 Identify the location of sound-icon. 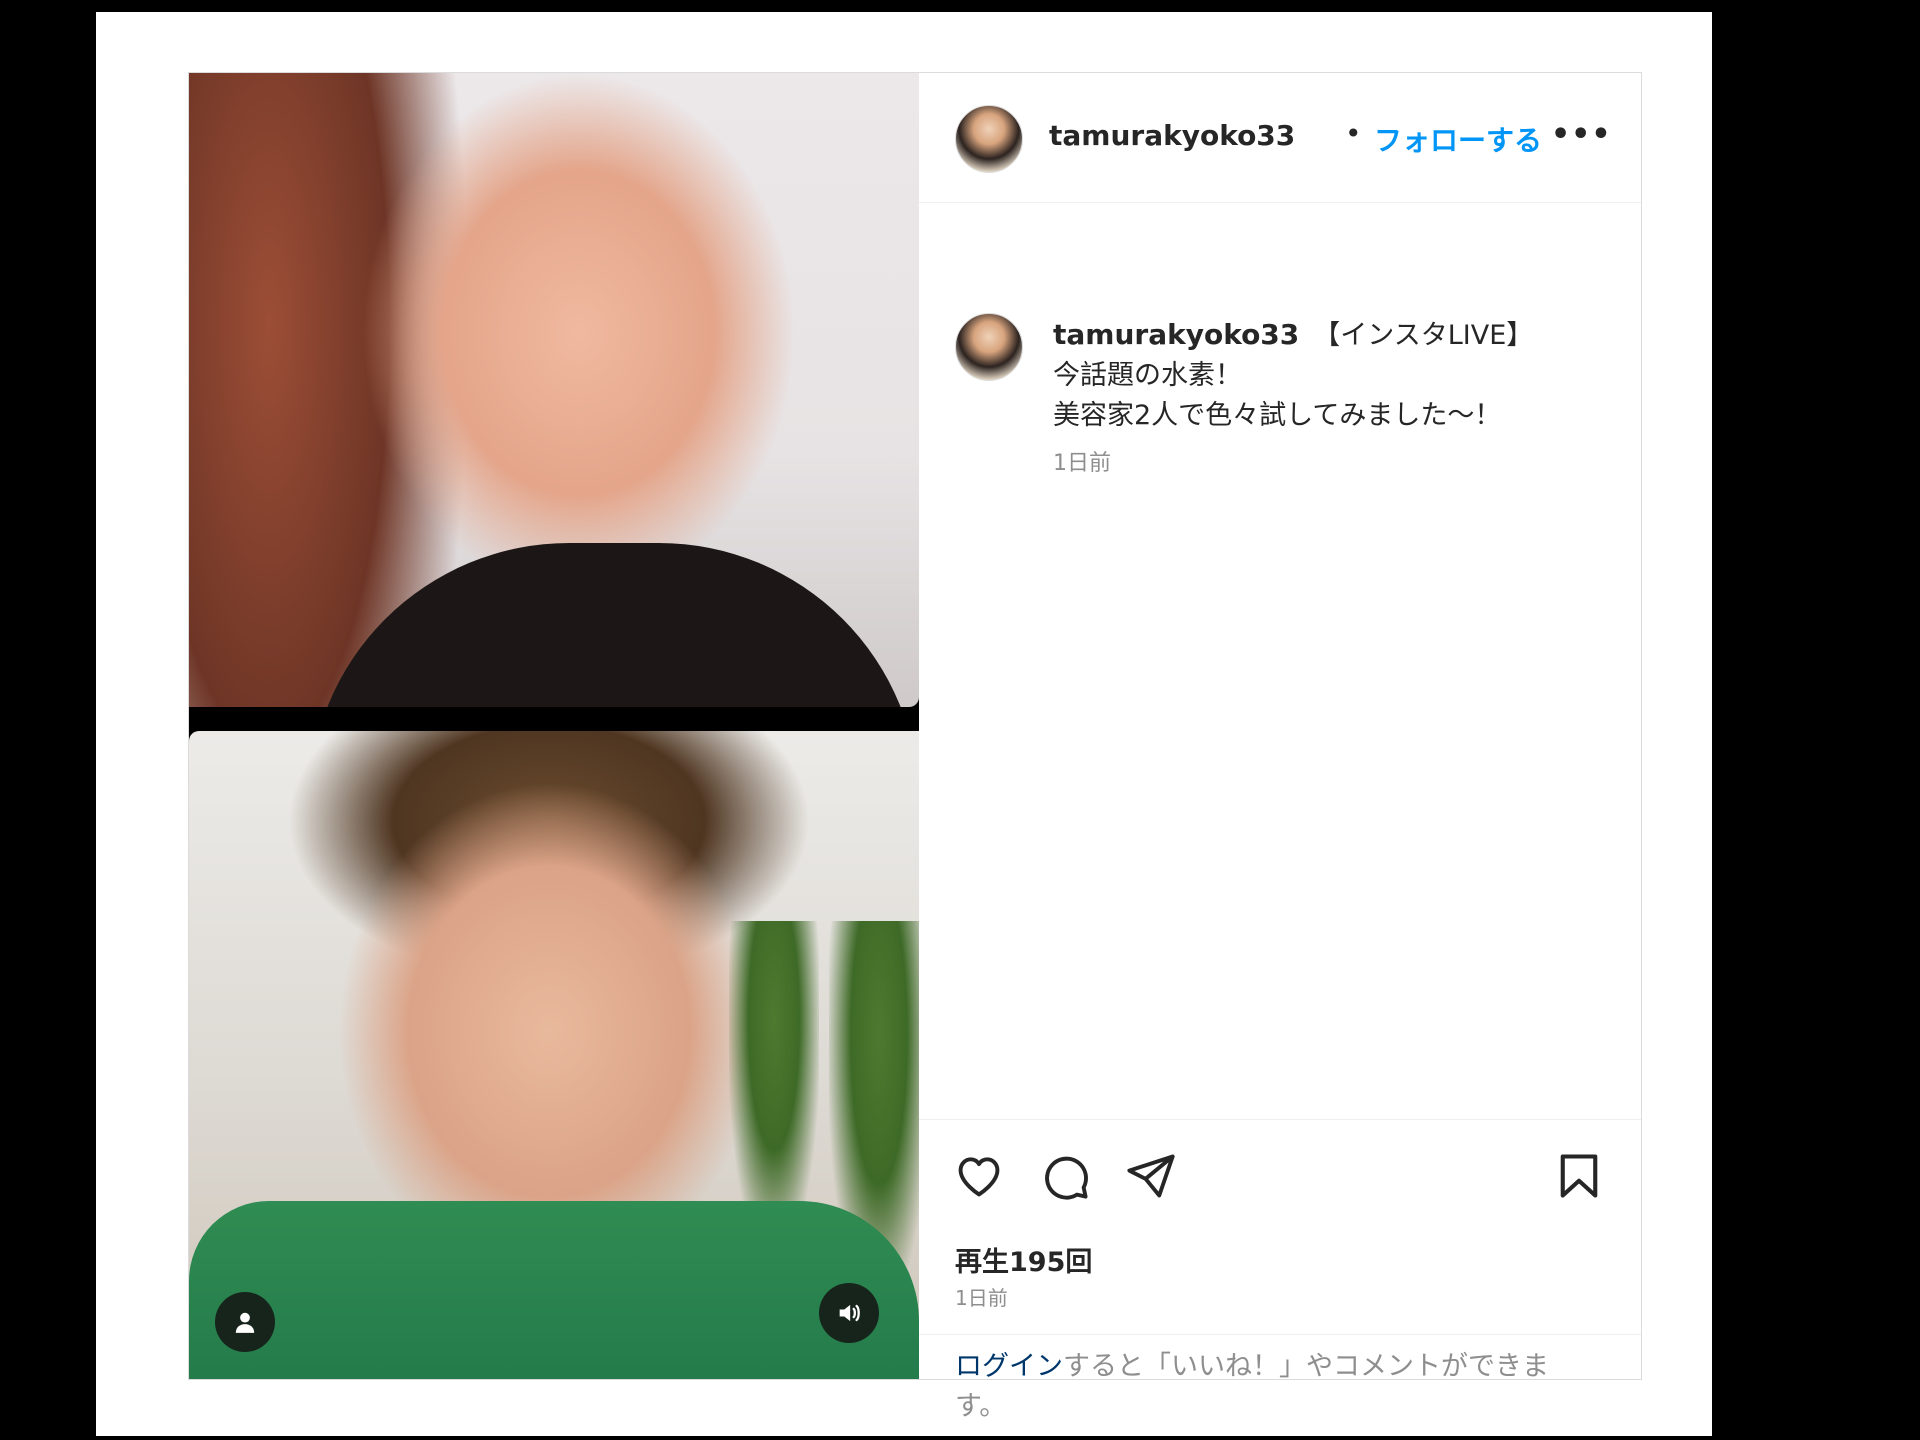
(849, 1313).